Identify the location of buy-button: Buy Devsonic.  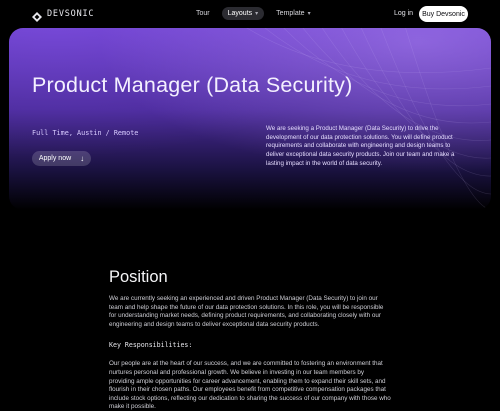
(443, 14).